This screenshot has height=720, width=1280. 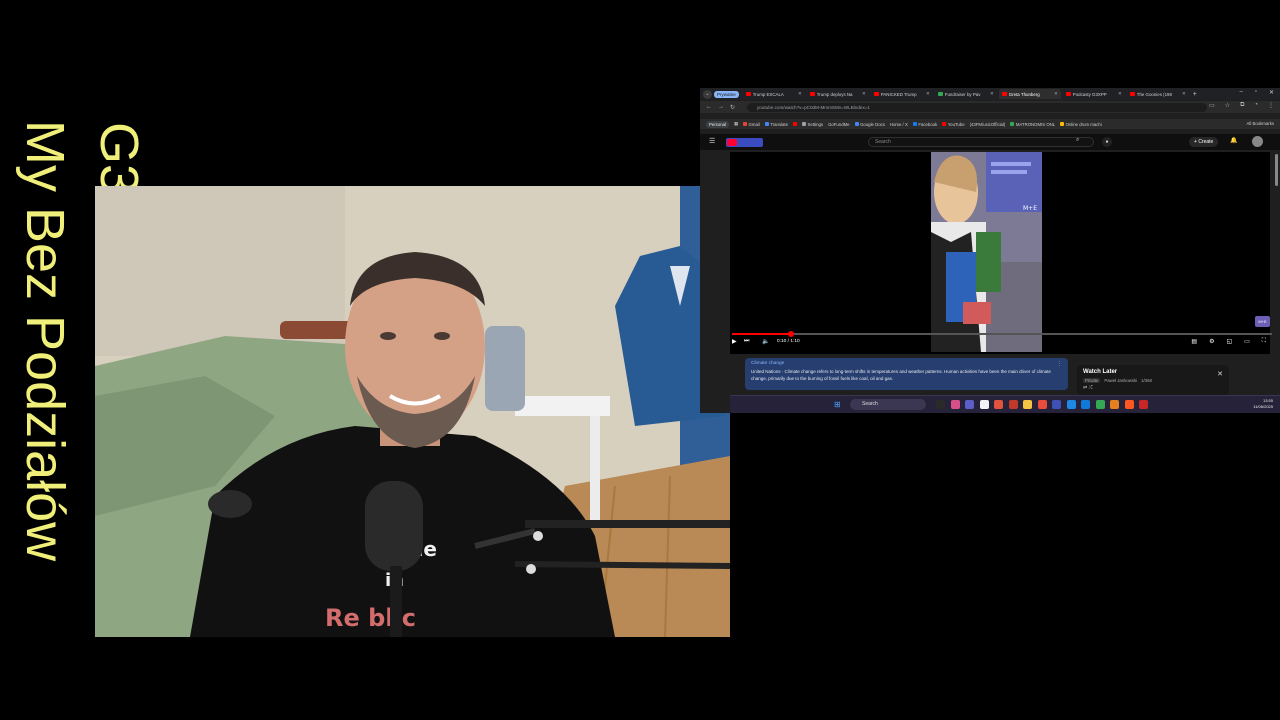 What do you see at coordinates (1194, 341) in the screenshot?
I see `captions-icon: ▤` at bounding box center [1194, 341].